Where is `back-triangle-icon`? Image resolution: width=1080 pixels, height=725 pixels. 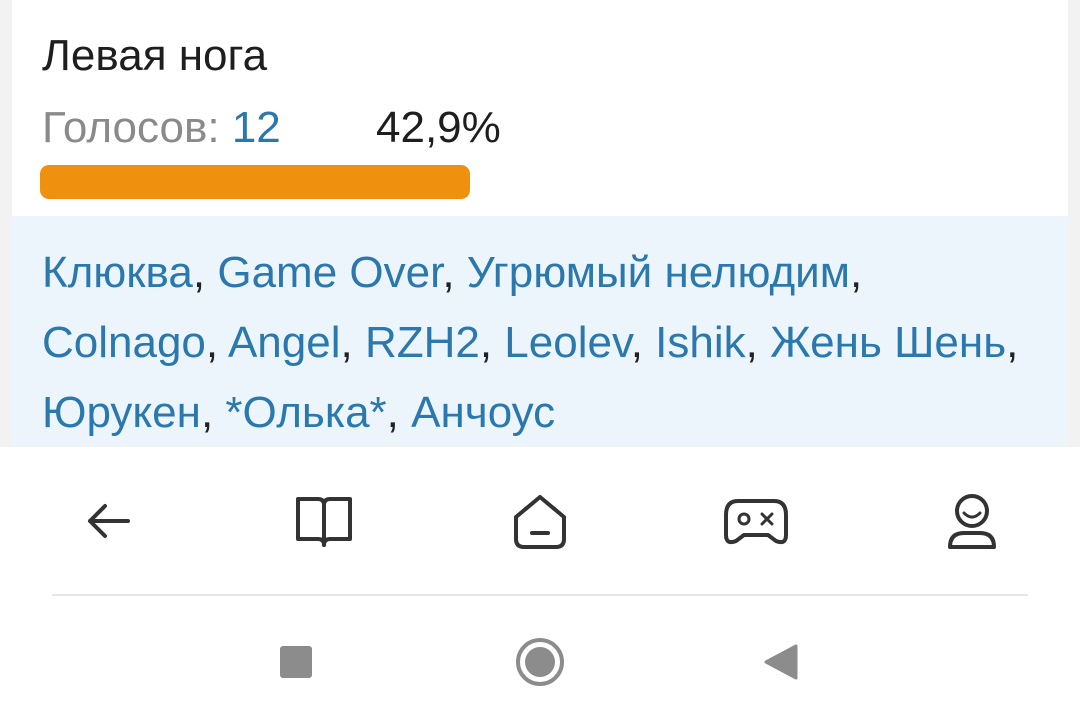
back-triangle-icon is located at coordinates (781, 662).